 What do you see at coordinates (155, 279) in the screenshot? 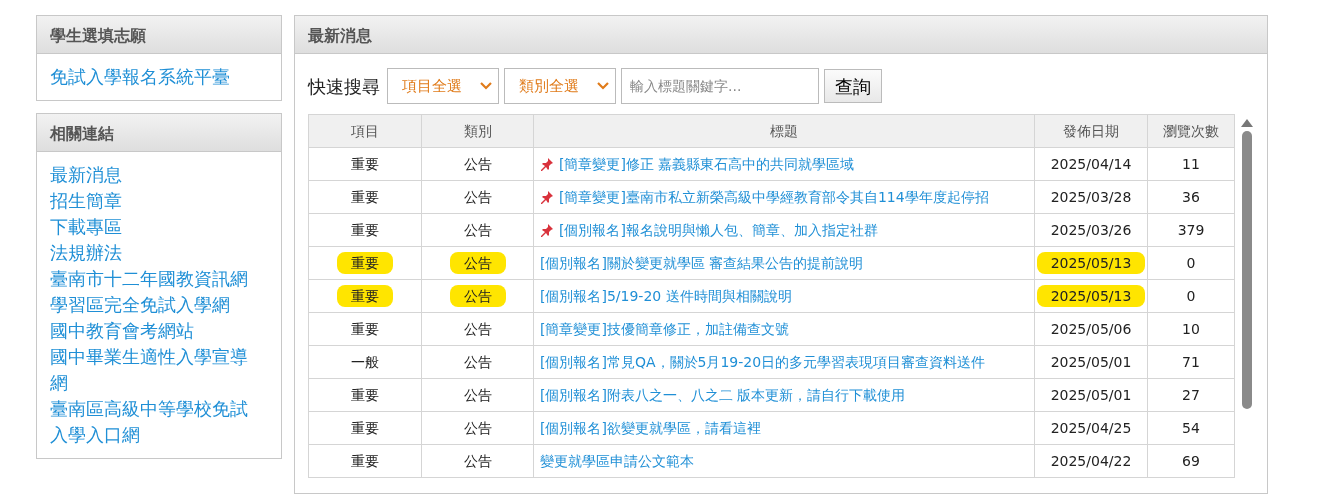
I see `sidebar-link: 臺南市十二年國教資訊網` at bounding box center [155, 279].